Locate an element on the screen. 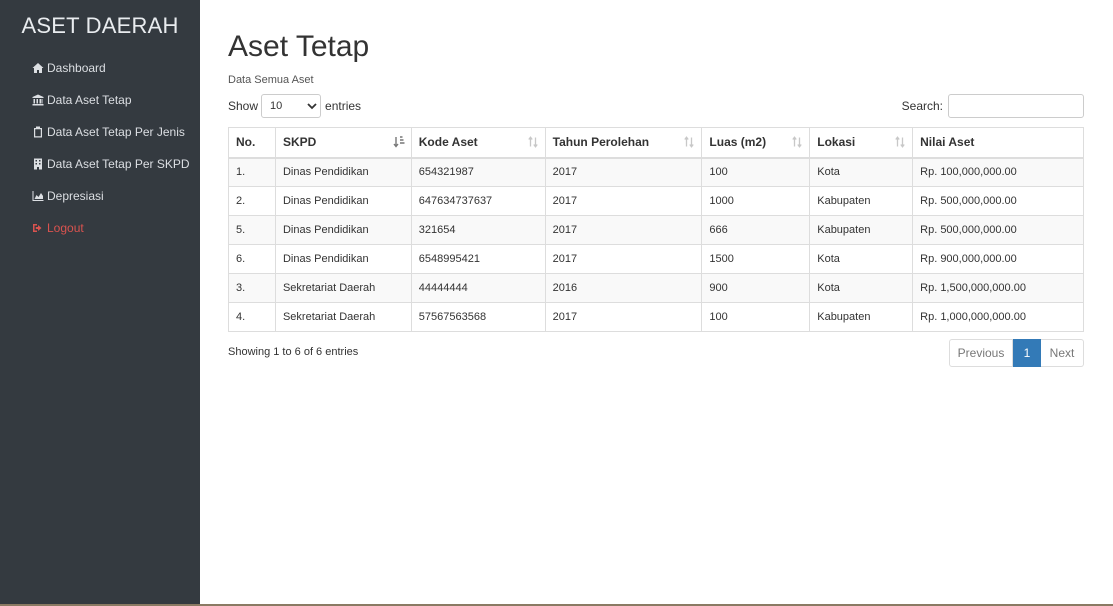 The width and height of the screenshot is (1113, 606). search-control: Search: is located at coordinates (993, 106).